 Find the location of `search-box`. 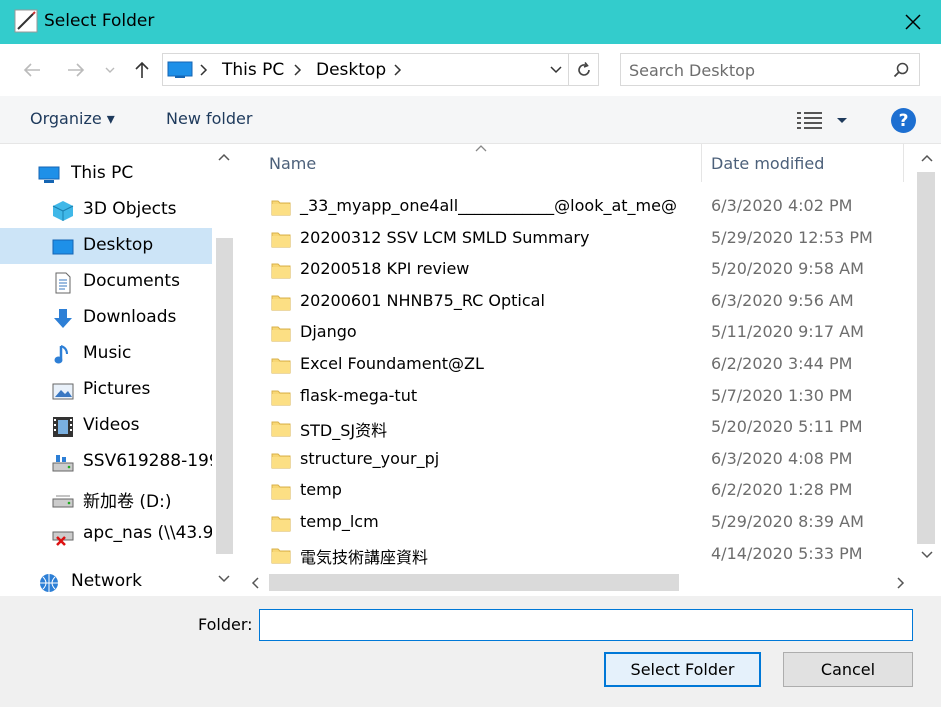

search-box is located at coordinates (770, 69).